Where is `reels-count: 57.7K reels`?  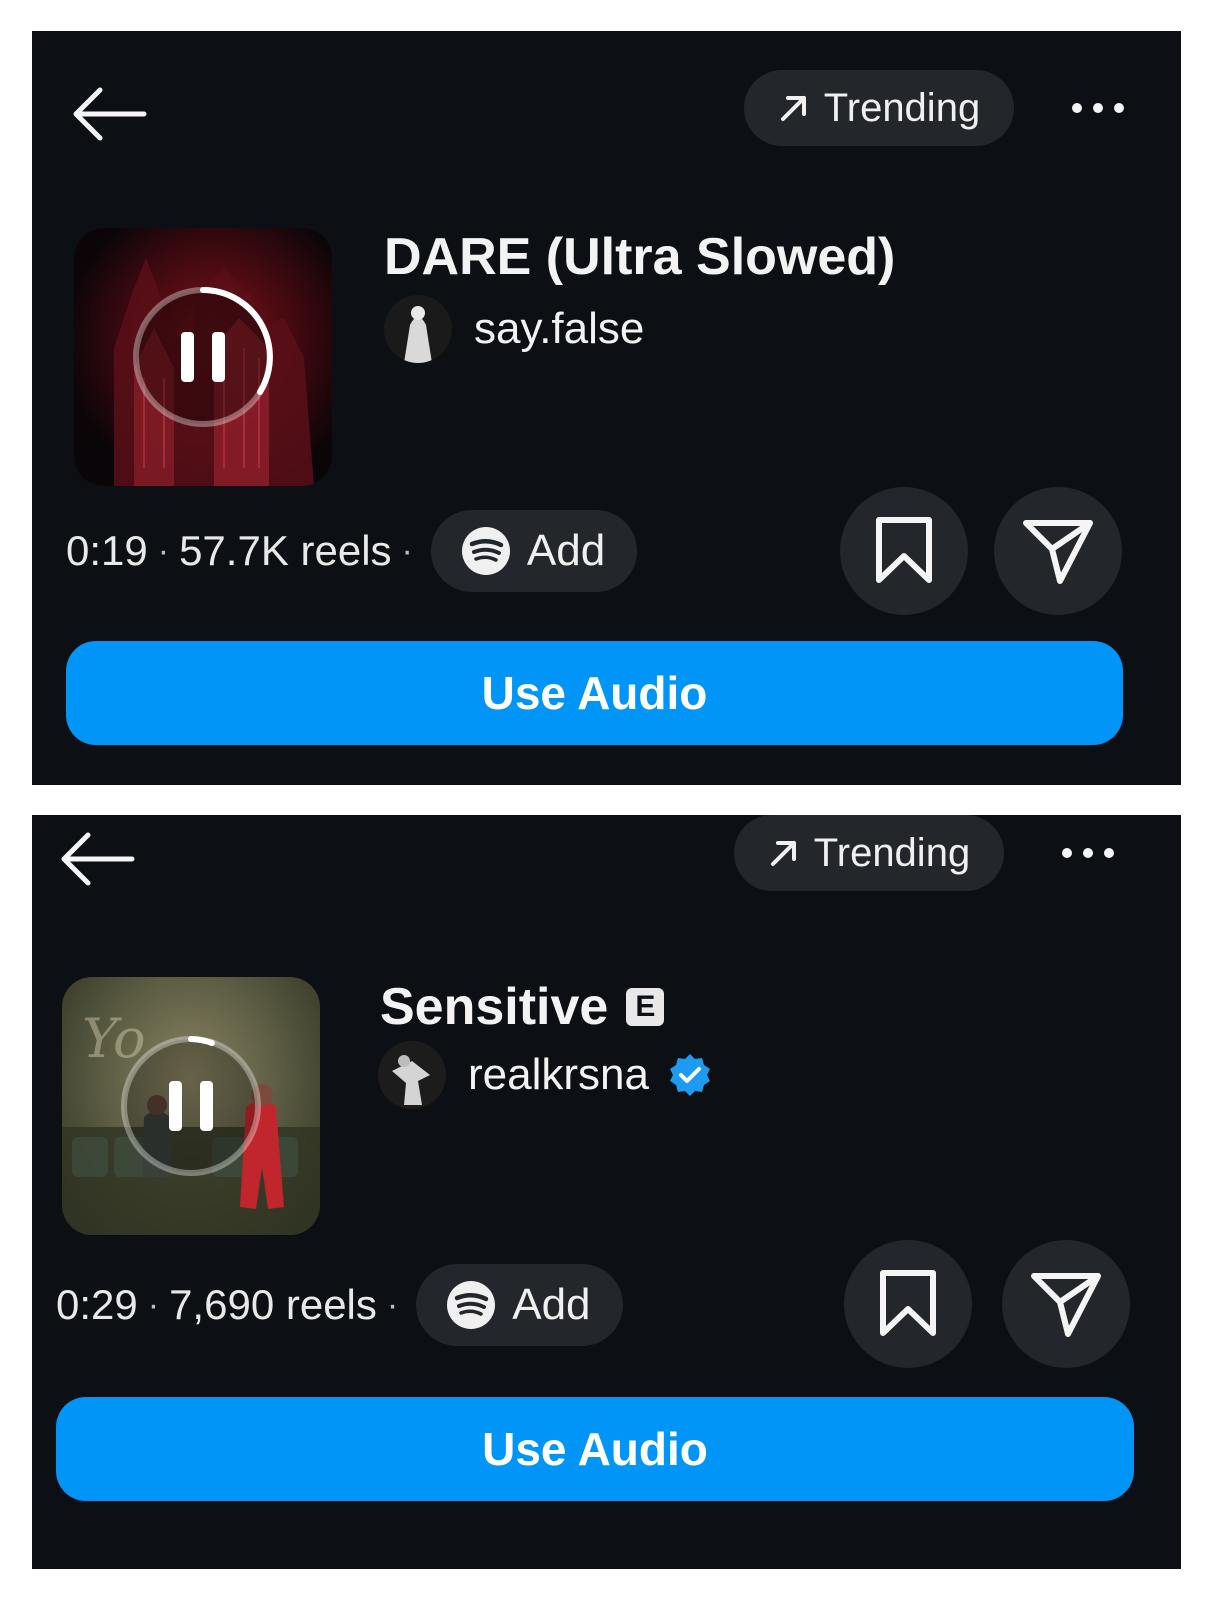
reels-count: 57.7K reels is located at coordinates (285, 550).